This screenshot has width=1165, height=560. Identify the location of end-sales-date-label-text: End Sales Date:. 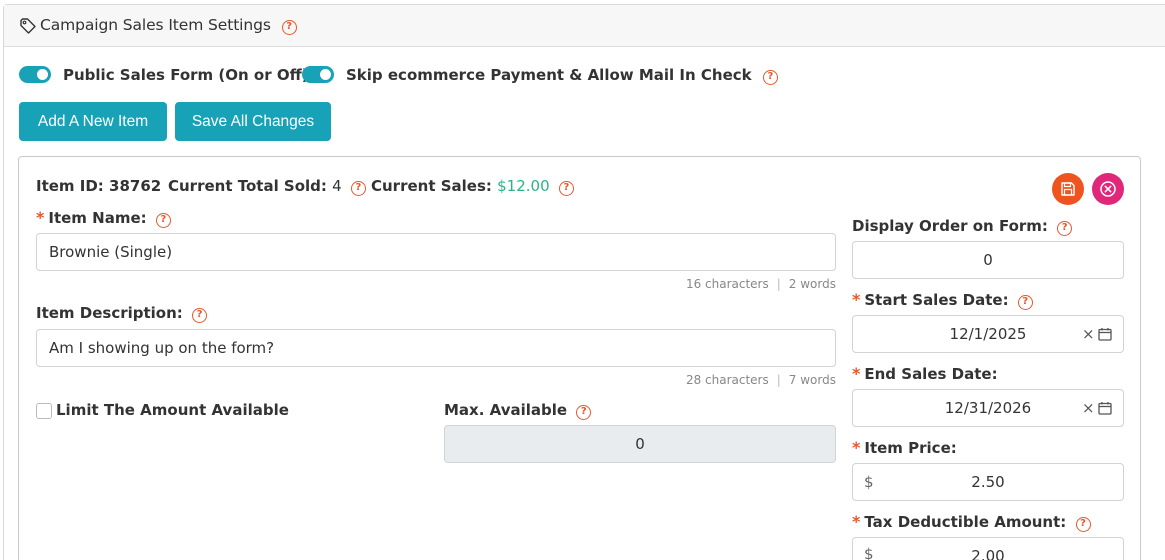
(931, 374).